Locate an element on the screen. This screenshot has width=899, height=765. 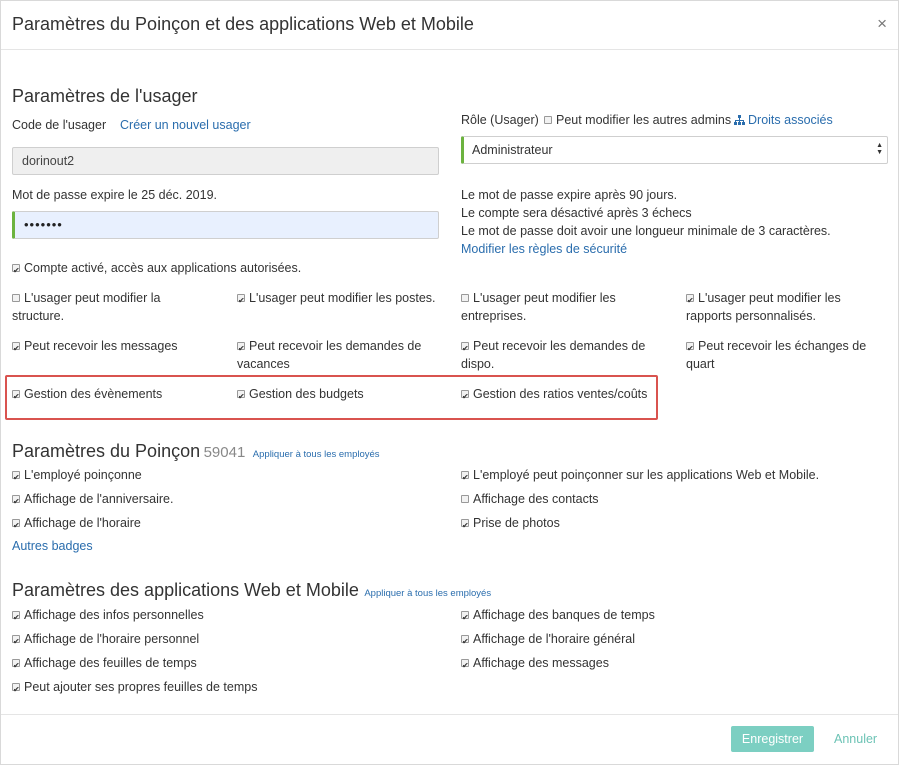
account-active-checkbox is located at coordinates (16, 271).